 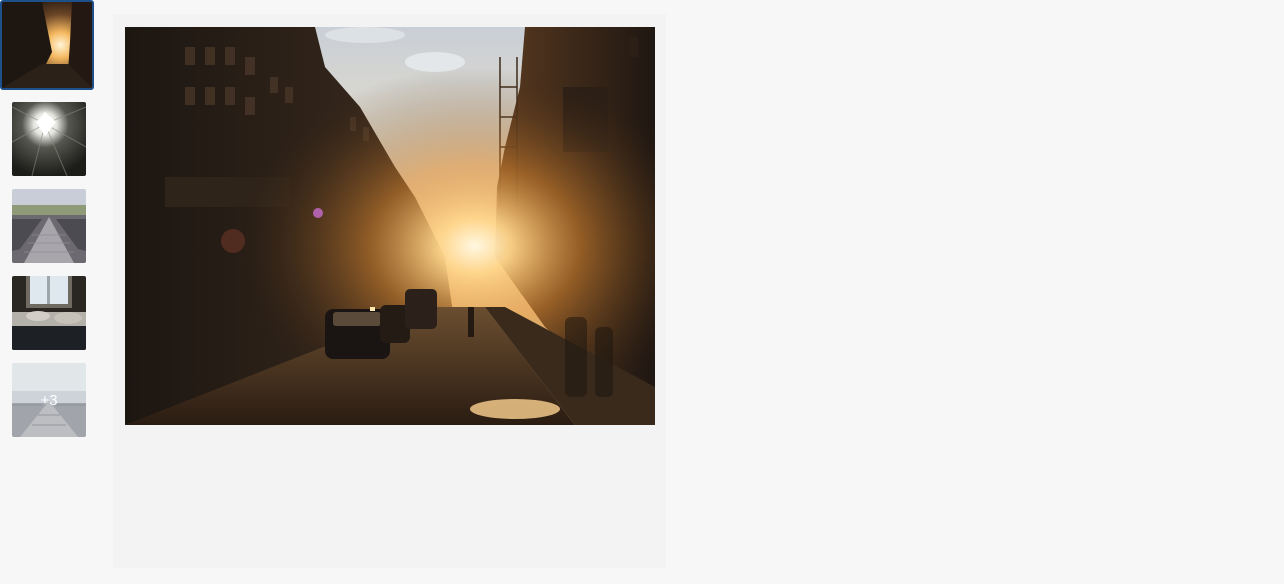 I want to click on more-photos-count: +3, so click(x=49, y=400).